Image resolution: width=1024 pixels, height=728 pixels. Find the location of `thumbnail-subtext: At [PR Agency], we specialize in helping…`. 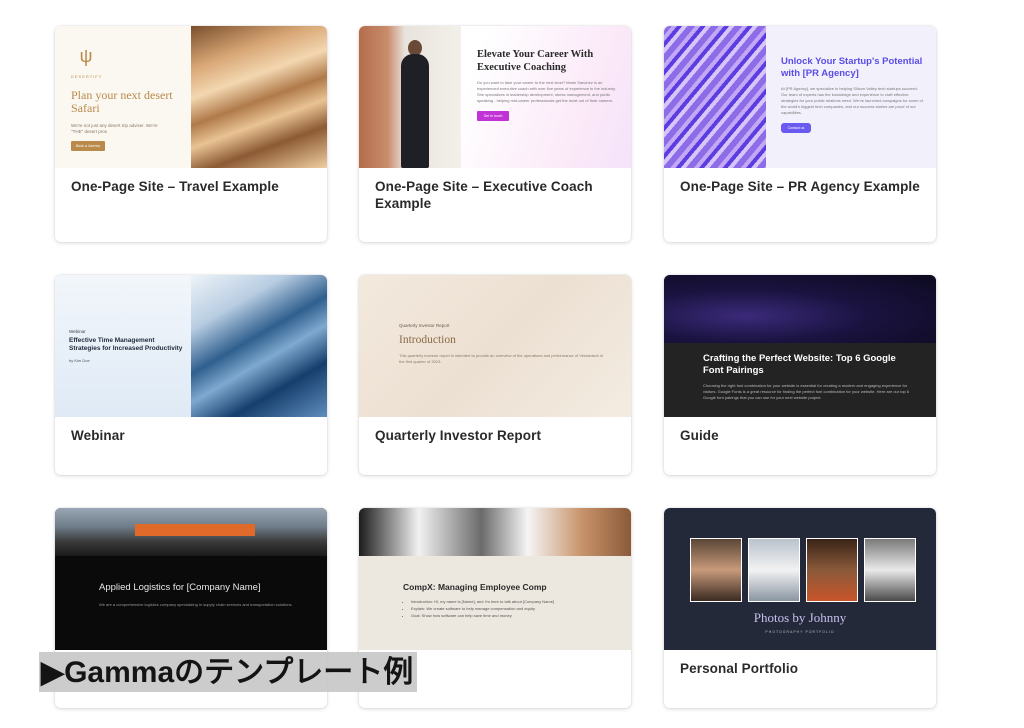

thumbnail-subtext: At [PR Agency], we specialize in helping… is located at coordinates (852, 100).